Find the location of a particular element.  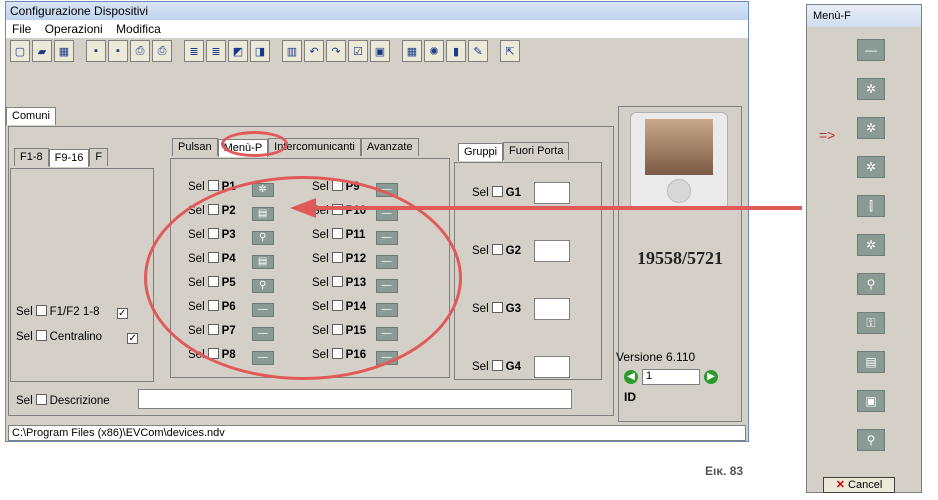

video-screen-image is located at coordinates (679, 147).